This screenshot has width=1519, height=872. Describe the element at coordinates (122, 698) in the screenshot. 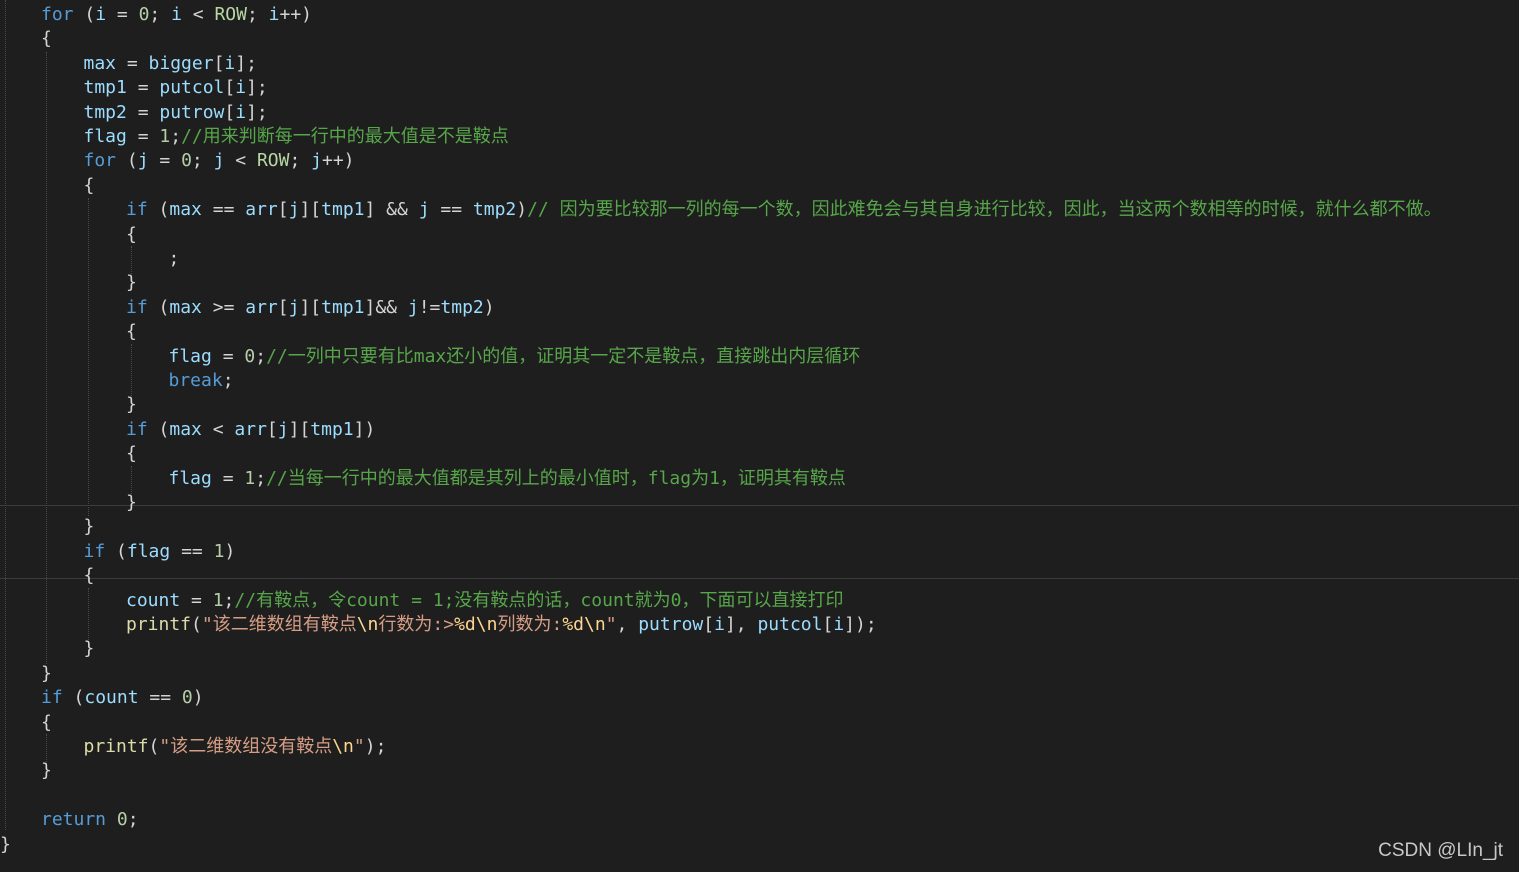

I see `code-line: if (count == 0)` at that location.